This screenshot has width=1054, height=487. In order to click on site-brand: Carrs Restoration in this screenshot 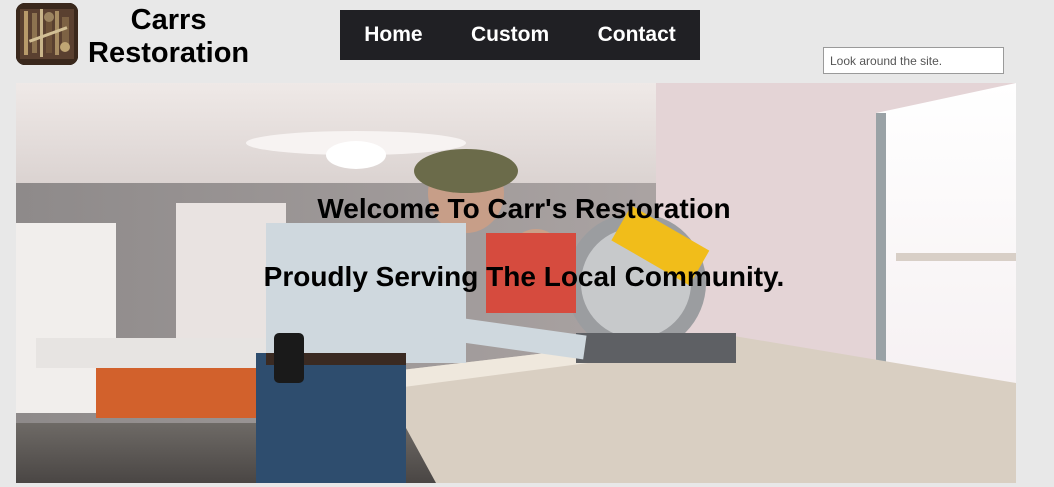, I will do `click(168, 37)`.